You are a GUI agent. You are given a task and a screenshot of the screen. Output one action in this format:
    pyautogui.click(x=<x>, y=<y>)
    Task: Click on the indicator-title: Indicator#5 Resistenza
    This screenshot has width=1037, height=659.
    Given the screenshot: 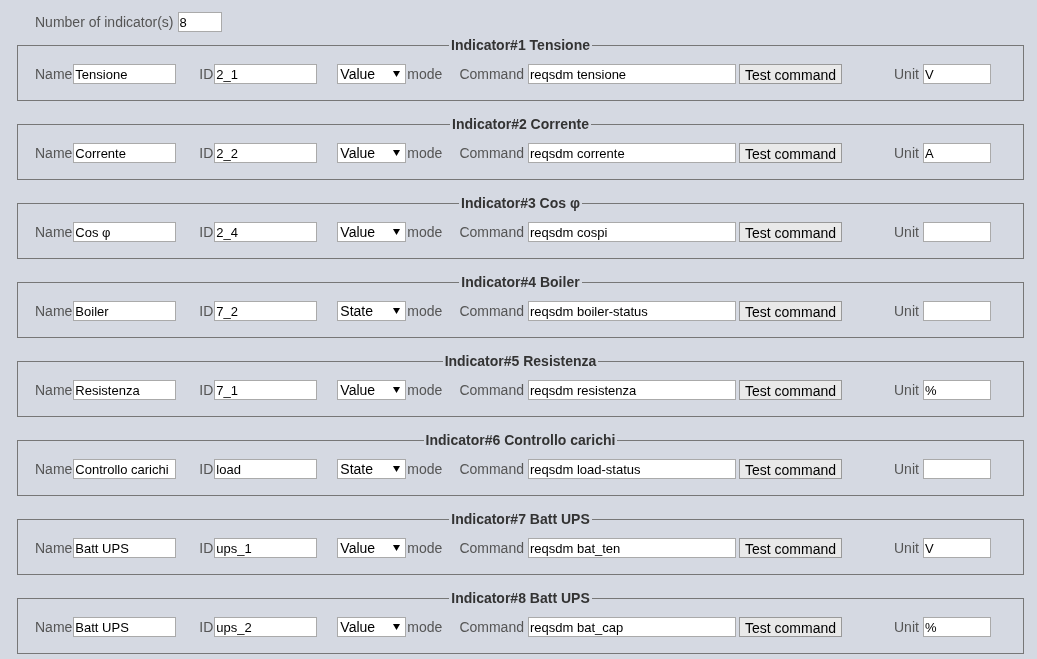 What is the action you would take?
    pyautogui.click(x=520, y=361)
    